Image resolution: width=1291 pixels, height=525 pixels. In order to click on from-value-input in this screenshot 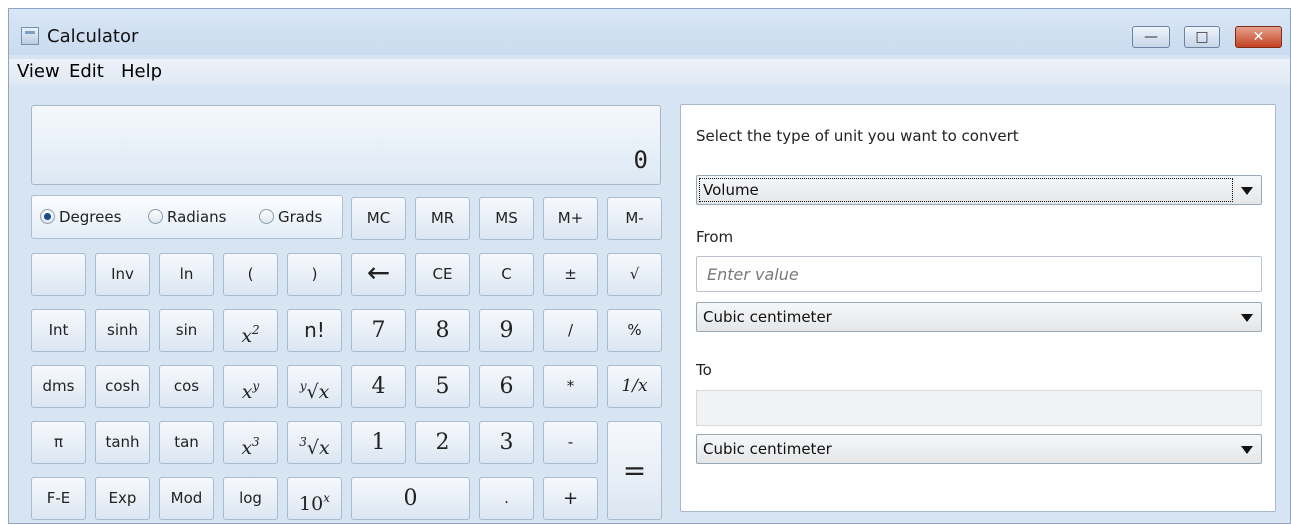, I will do `click(979, 274)`.